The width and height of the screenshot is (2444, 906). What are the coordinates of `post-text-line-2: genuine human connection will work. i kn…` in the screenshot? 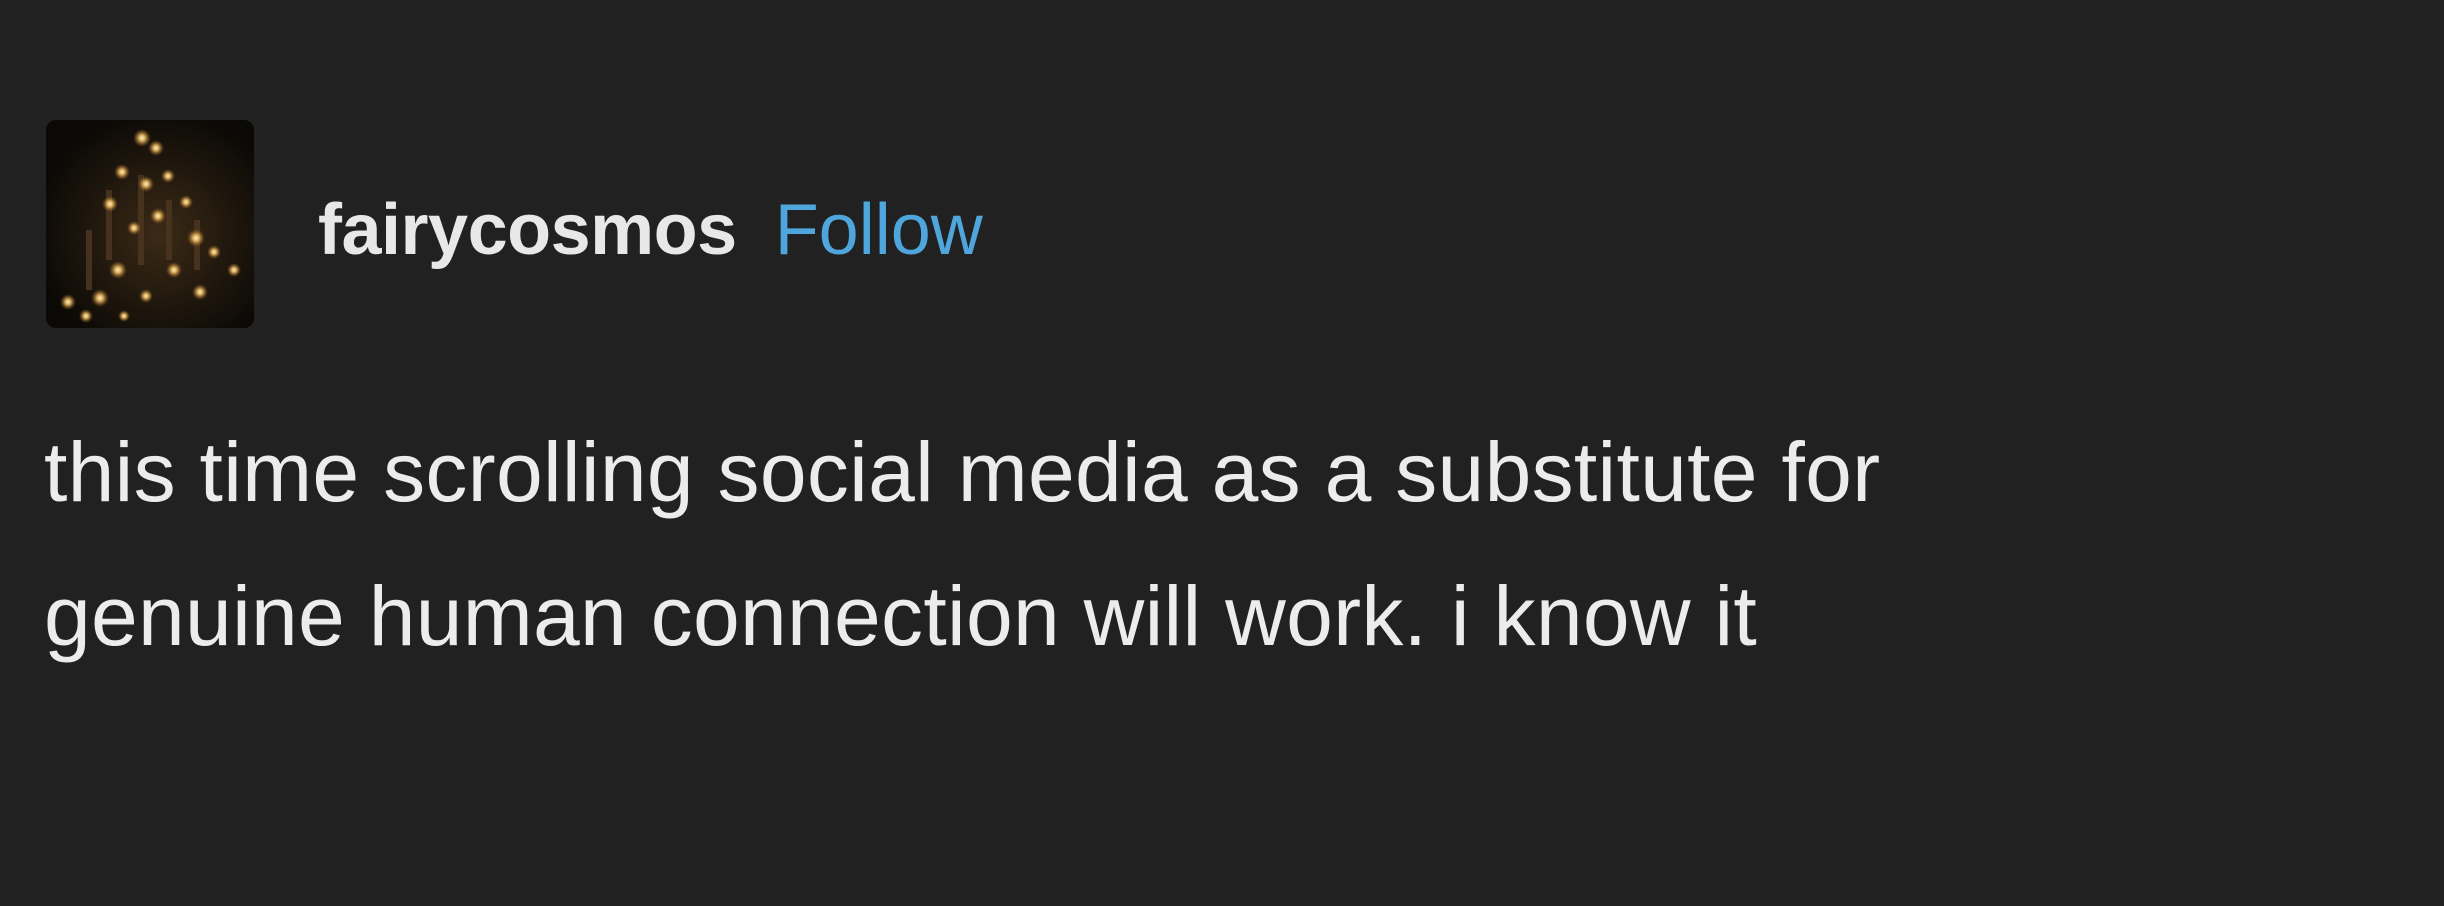 It's located at (901, 616).